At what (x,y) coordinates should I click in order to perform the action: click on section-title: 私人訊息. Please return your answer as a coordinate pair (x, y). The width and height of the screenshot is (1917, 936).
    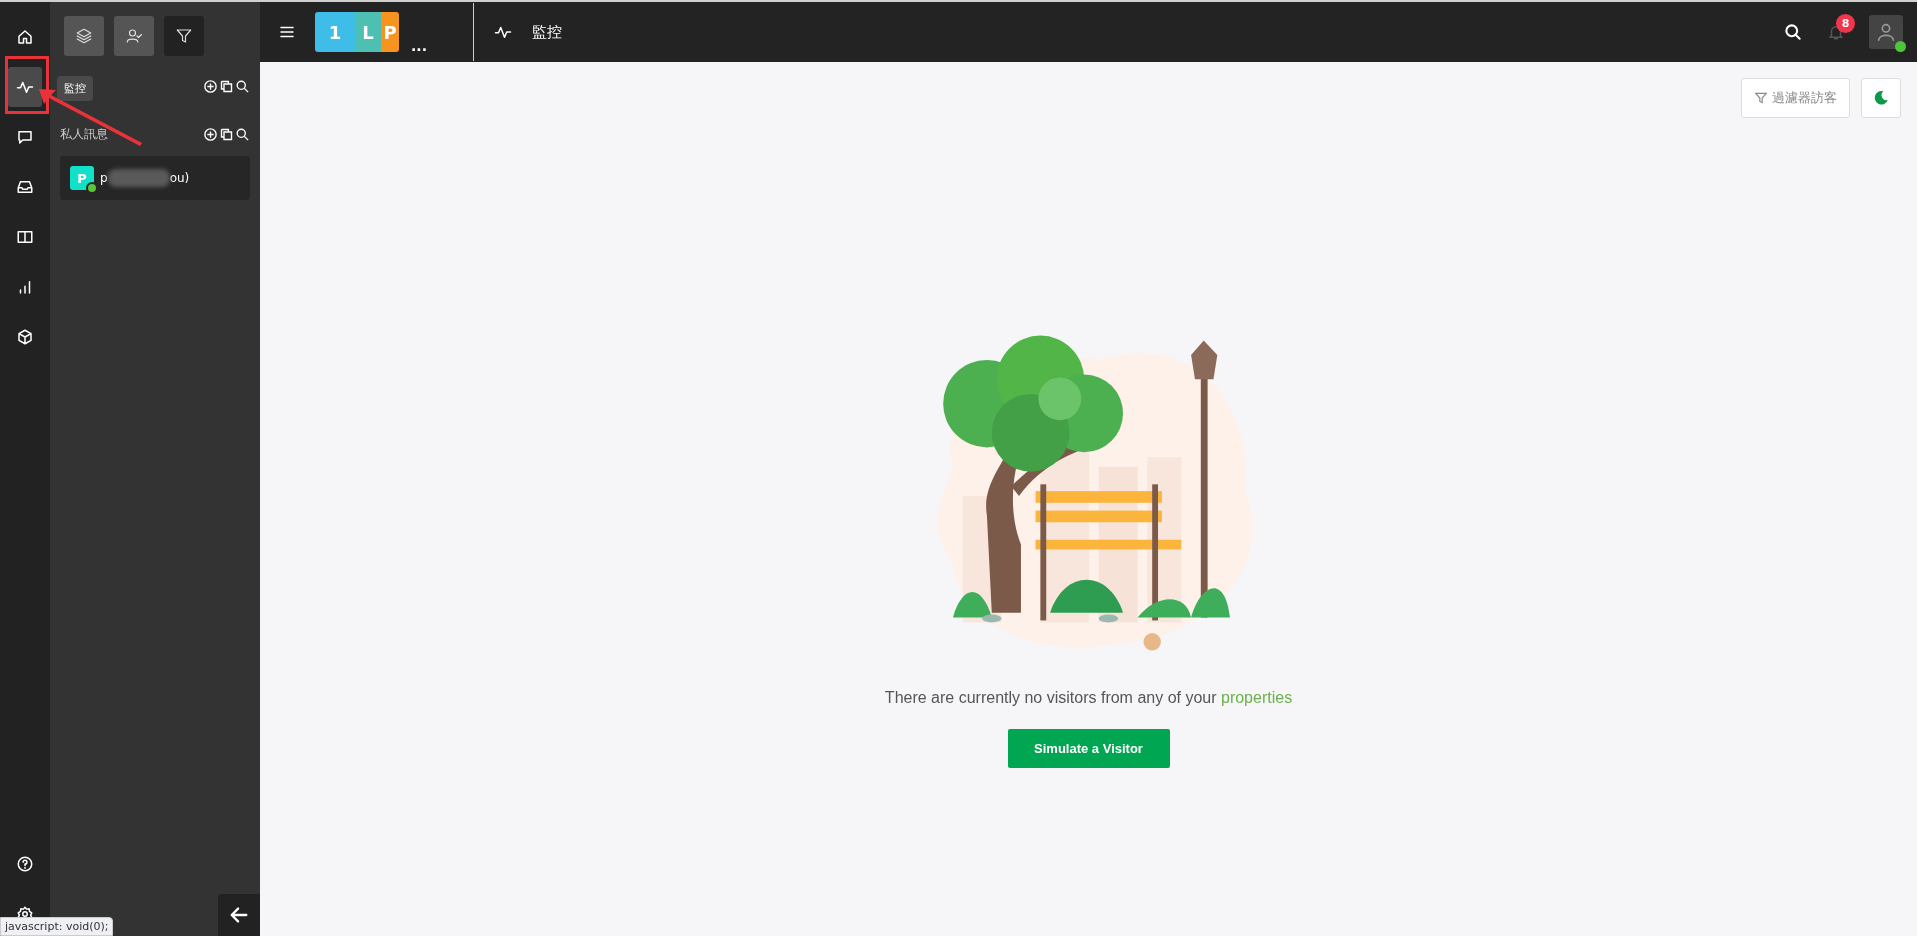
    Looking at the image, I should click on (84, 134).